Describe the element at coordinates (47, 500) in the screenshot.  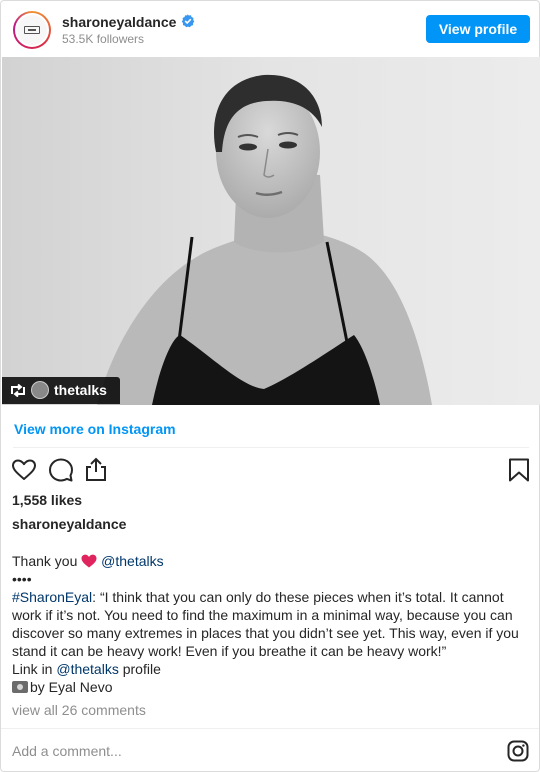
I see `like-count: 1,558 likes` at that location.